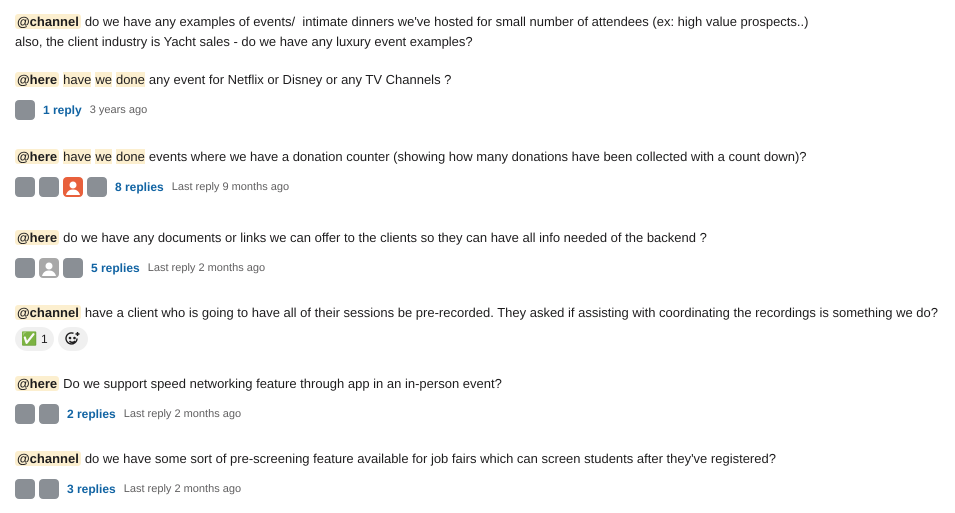 Image resolution: width=955 pixels, height=513 pixels. Describe the element at coordinates (91, 489) in the screenshot. I see `reply-count-link: 3 replies` at that location.